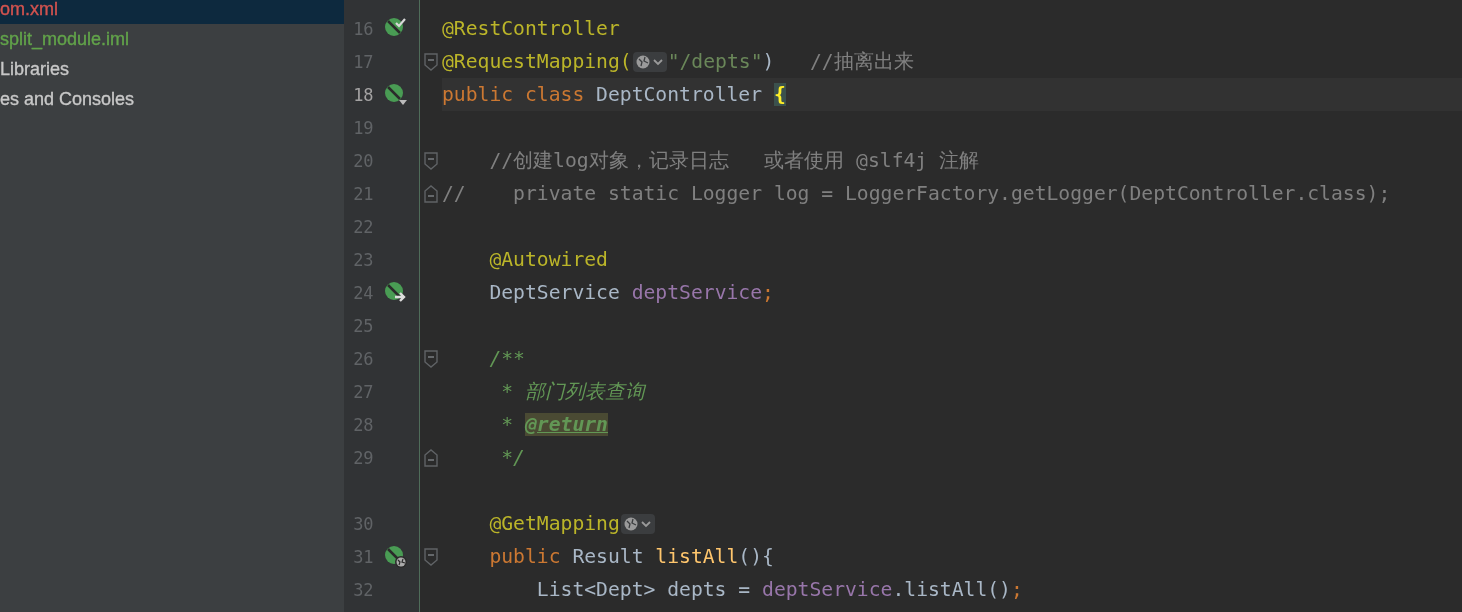 This screenshot has height=612, width=1462. Describe the element at coordinates (734, 161) in the screenshot. I see `comment-text: //创建log对象，记录日志 或者使用 @slf4j 注解` at that location.